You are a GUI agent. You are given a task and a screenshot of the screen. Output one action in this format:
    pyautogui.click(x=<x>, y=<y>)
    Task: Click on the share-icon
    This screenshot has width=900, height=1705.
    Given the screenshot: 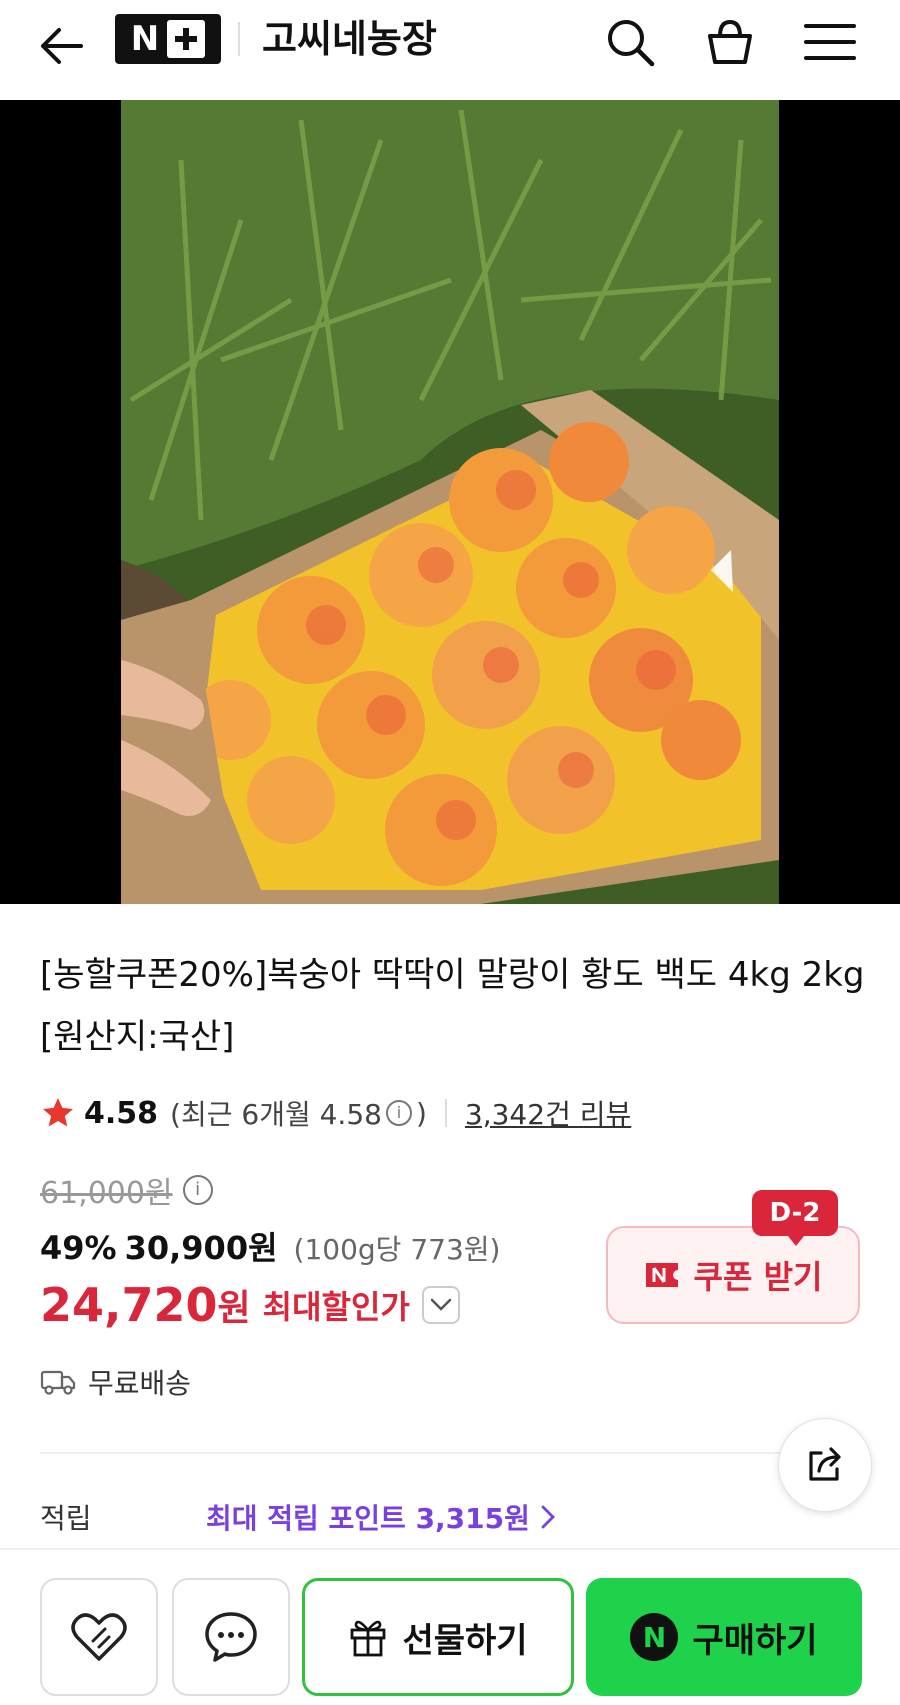 What is the action you would take?
    pyautogui.click(x=825, y=1464)
    